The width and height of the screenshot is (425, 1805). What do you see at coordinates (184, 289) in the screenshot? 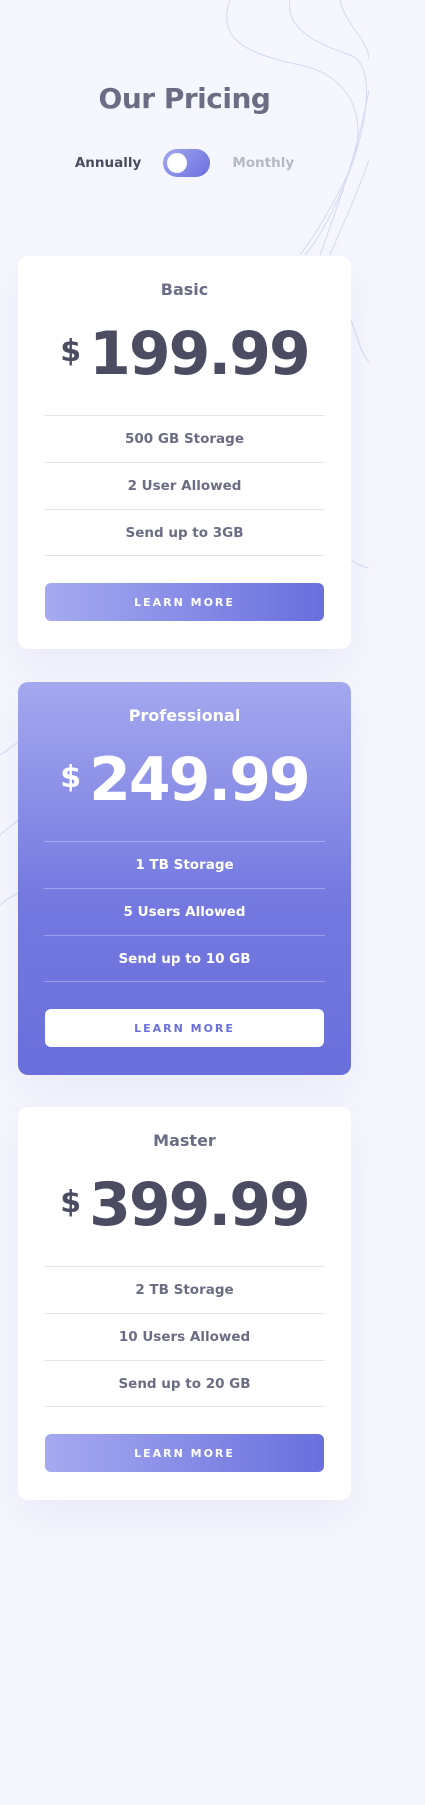
I see `plan-name: Basic` at bounding box center [184, 289].